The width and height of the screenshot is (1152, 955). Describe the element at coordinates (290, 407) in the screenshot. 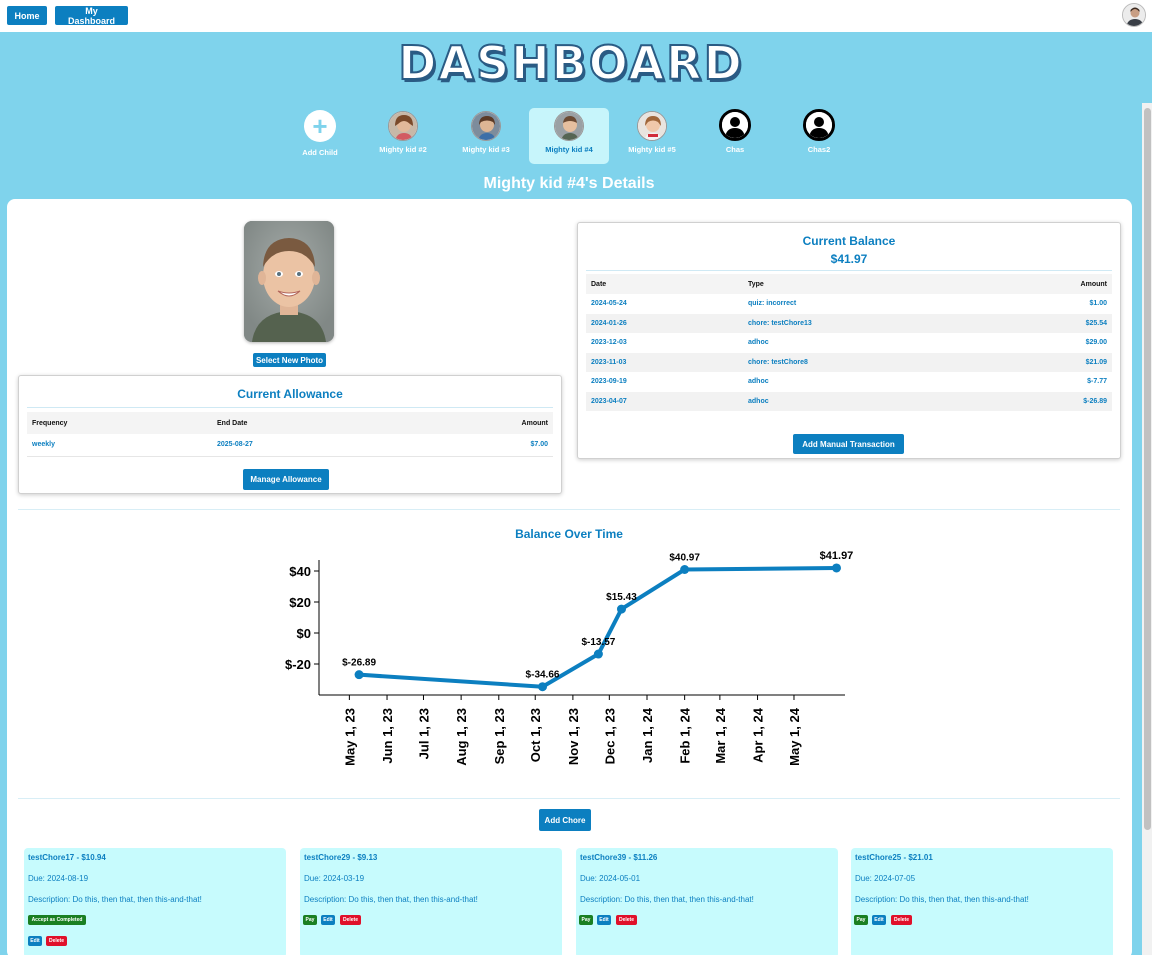

I see `allowance-divider` at that location.